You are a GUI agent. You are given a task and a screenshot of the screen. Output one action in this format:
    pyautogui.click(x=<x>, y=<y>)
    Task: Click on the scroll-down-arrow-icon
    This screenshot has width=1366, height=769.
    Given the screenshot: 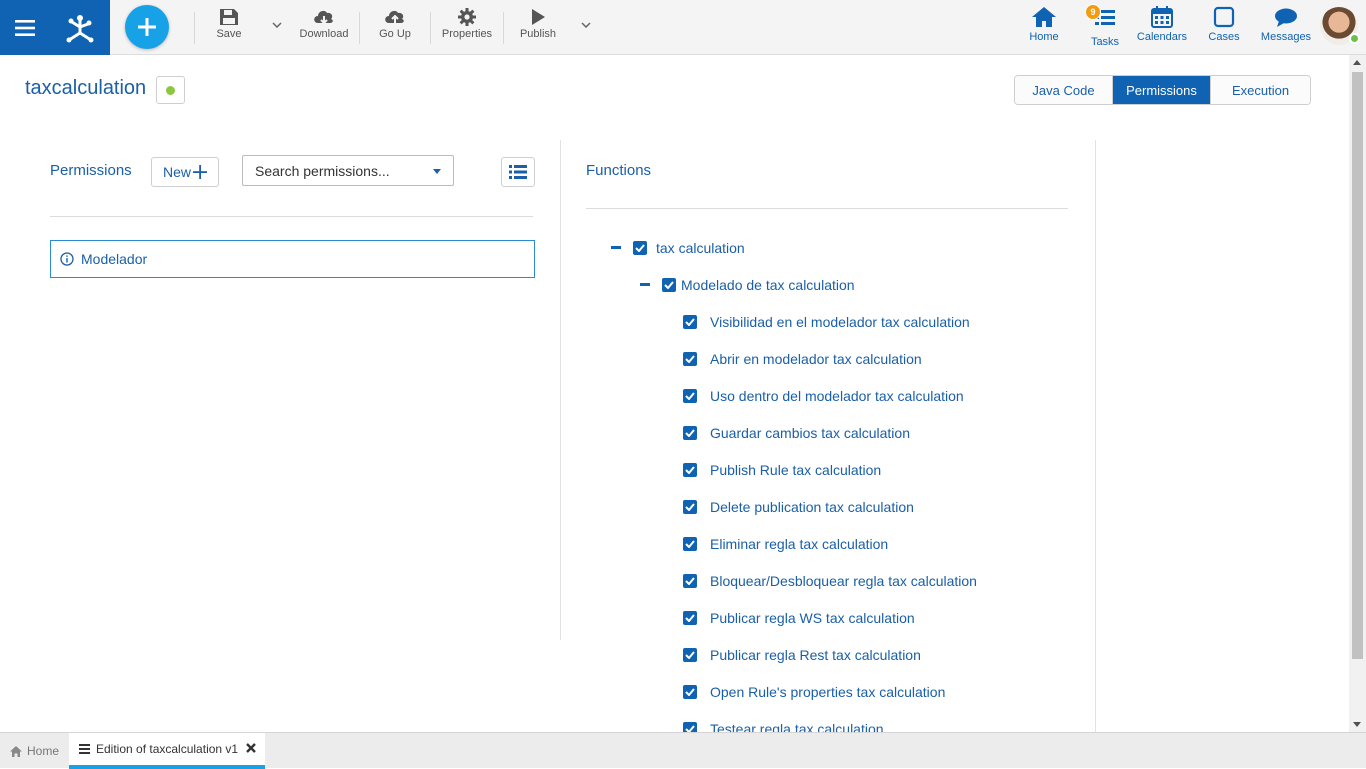 What is the action you would take?
    pyautogui.click(x=1357, y=724)
    